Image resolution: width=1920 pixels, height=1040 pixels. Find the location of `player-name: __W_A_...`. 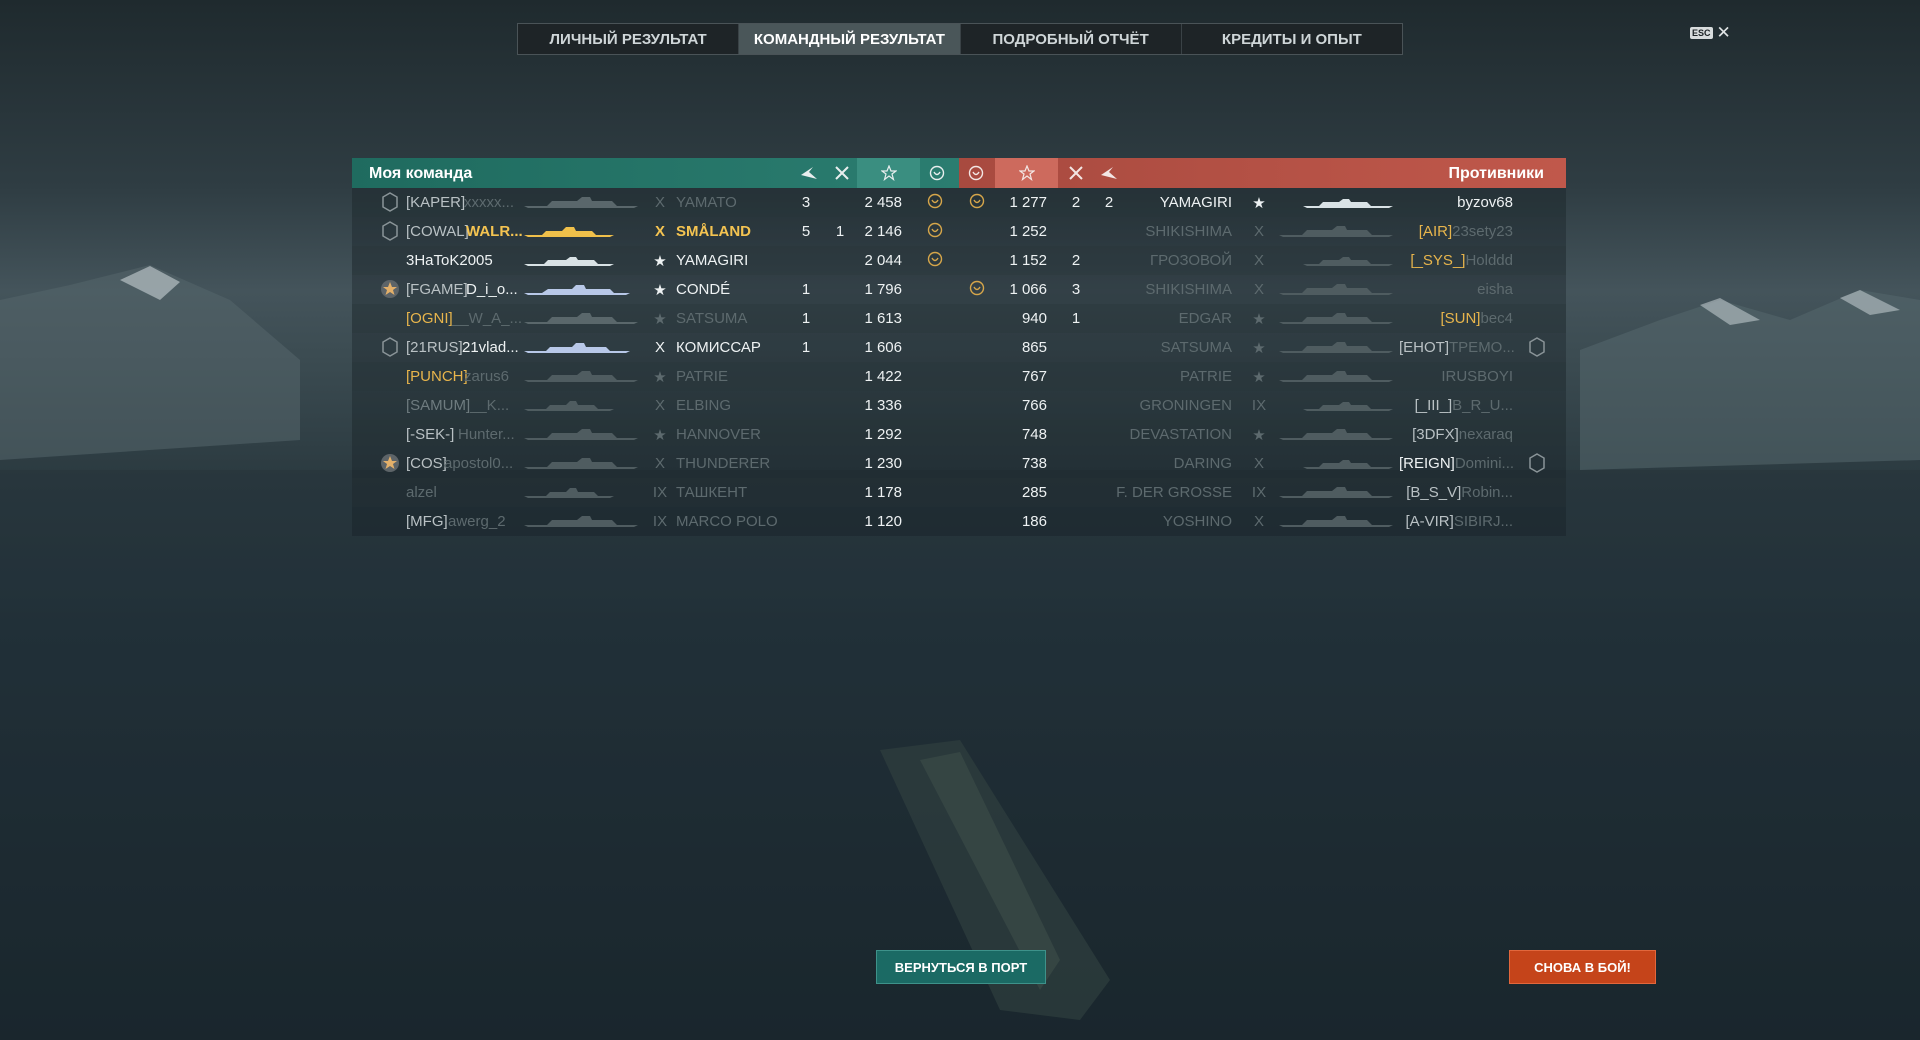

player-name: __W_A_... is located at coordinates (487, 318).